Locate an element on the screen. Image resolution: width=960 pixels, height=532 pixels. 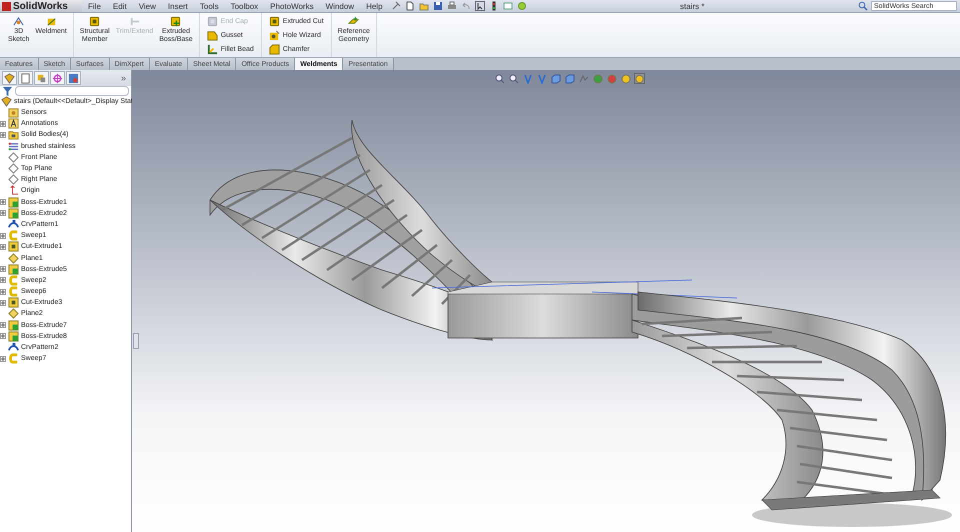
chamfer-icon is located at coordinates (274, 49).